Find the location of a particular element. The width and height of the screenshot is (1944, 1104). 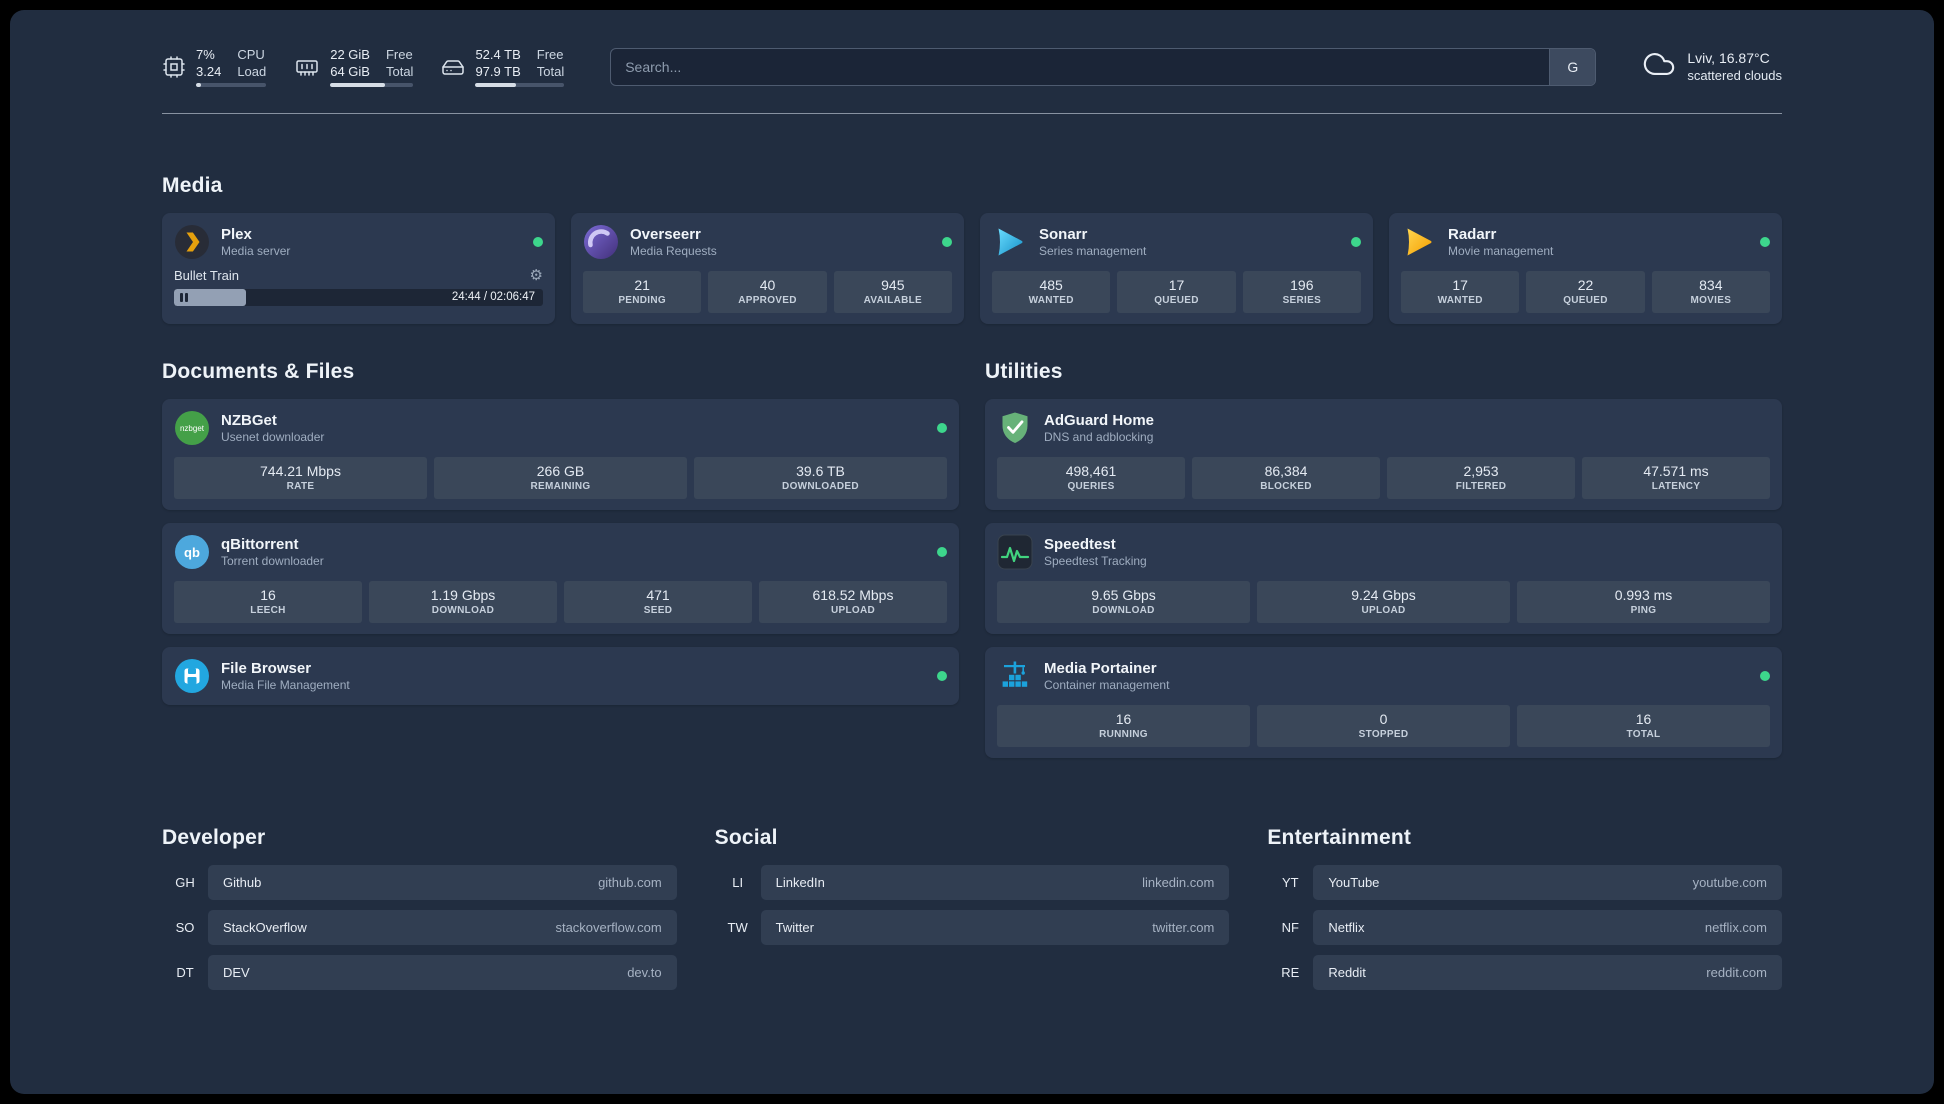

service-desc: Torrent downloader is located at coordinates (272, 561).